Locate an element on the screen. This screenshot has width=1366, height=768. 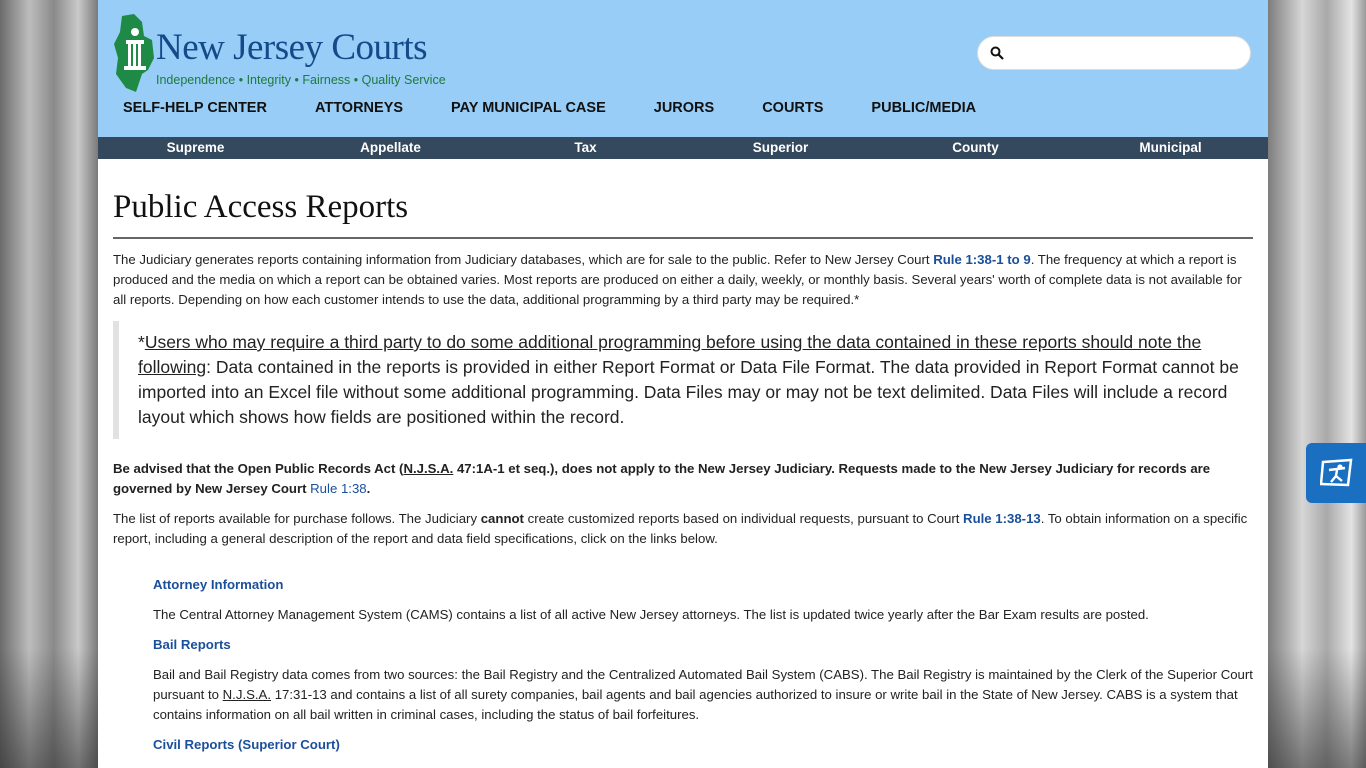
background-left is located at coordinates (49, 384).